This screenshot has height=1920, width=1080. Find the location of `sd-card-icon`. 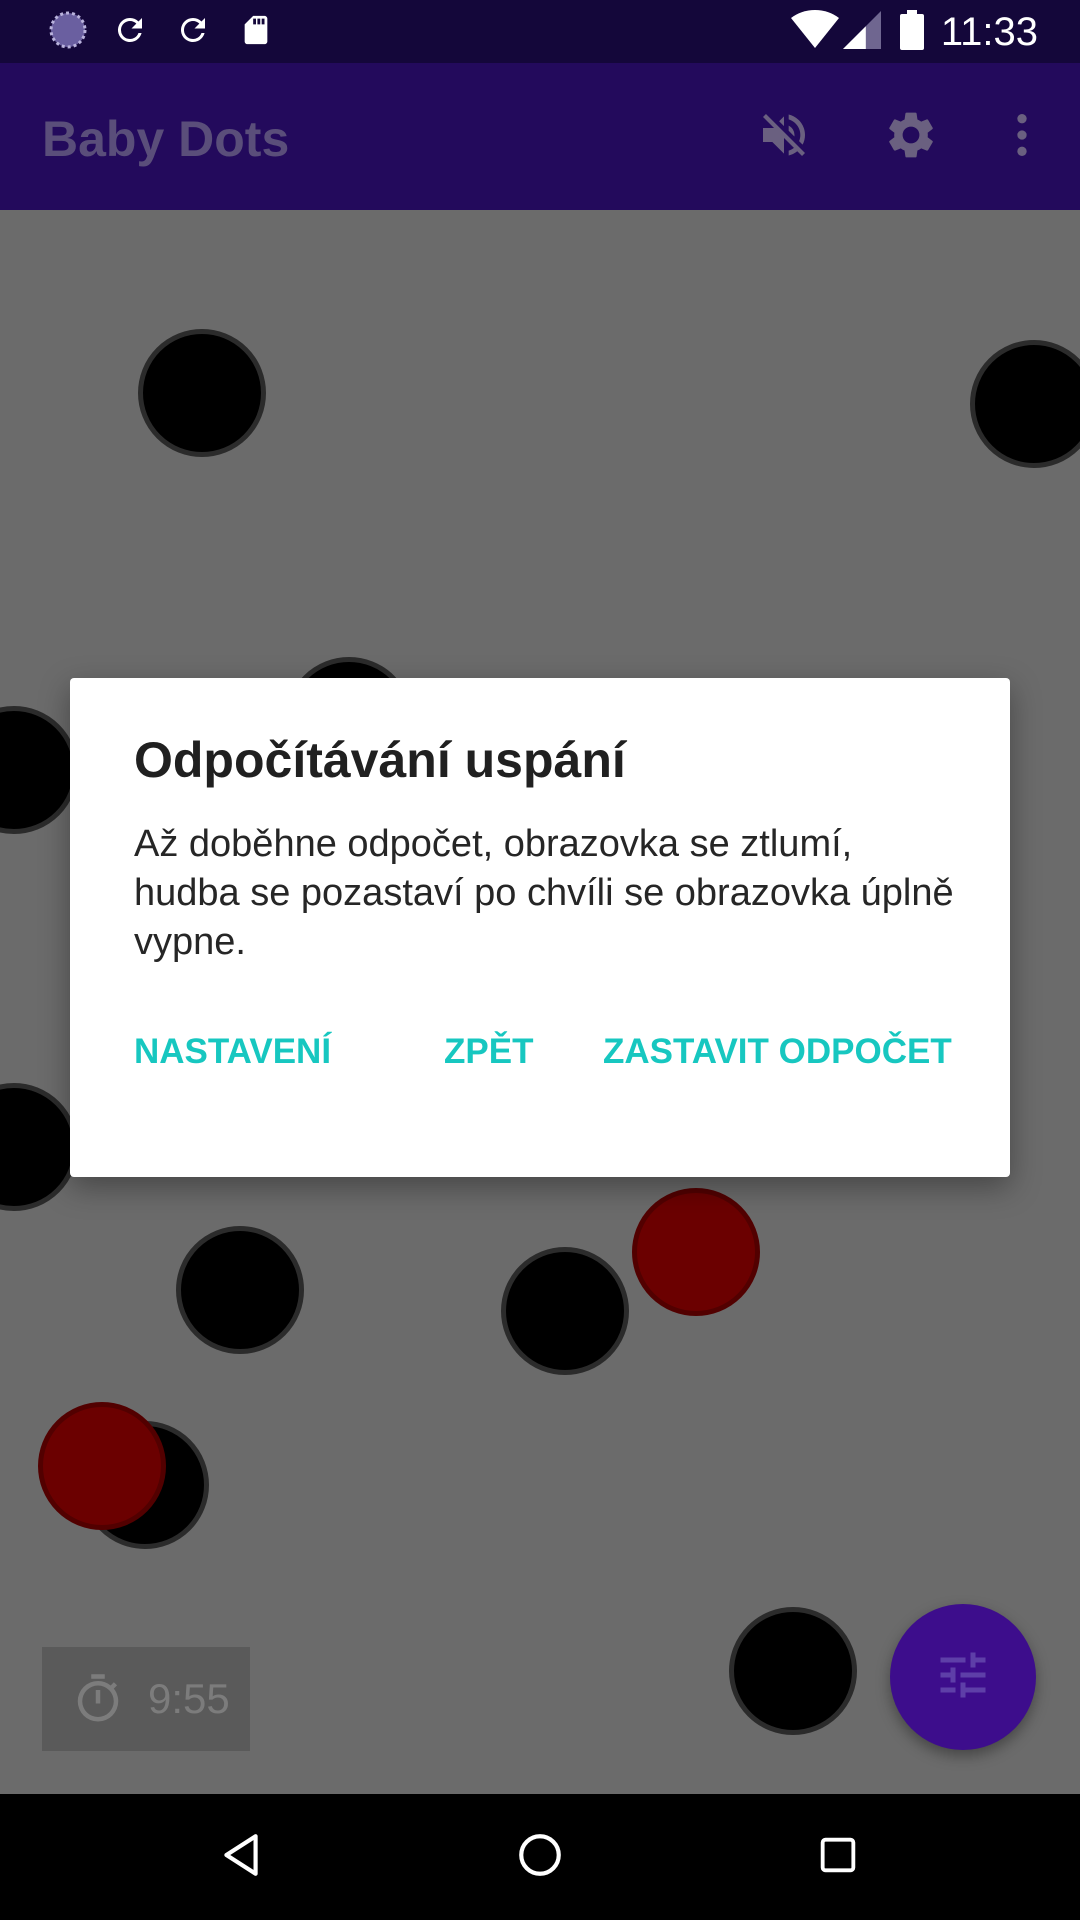

sd-card-icon is located at coordinates (256, 30).